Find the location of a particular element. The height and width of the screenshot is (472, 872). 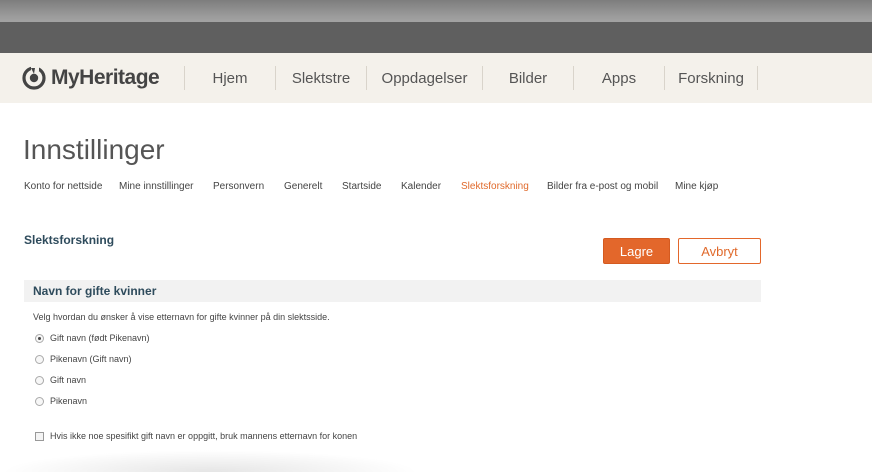

radio-option-pikenavn: Pikenavn is located at coordinates (61, 401).